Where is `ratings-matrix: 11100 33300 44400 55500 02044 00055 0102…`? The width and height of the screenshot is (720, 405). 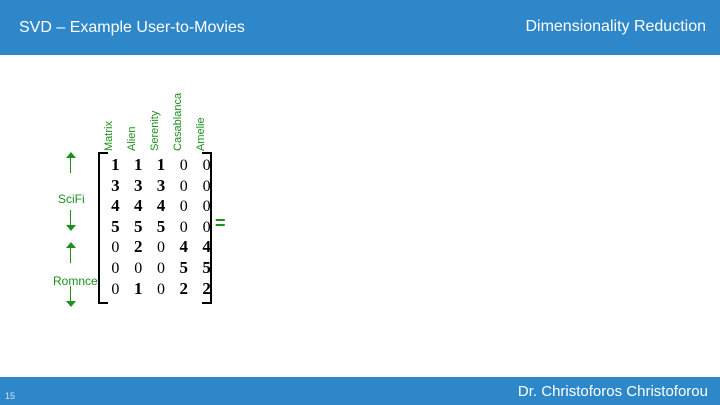
ratings-matrix: 11100 33300 44400 55500 02044 00055 0102… is located at coordinates (161, 227).